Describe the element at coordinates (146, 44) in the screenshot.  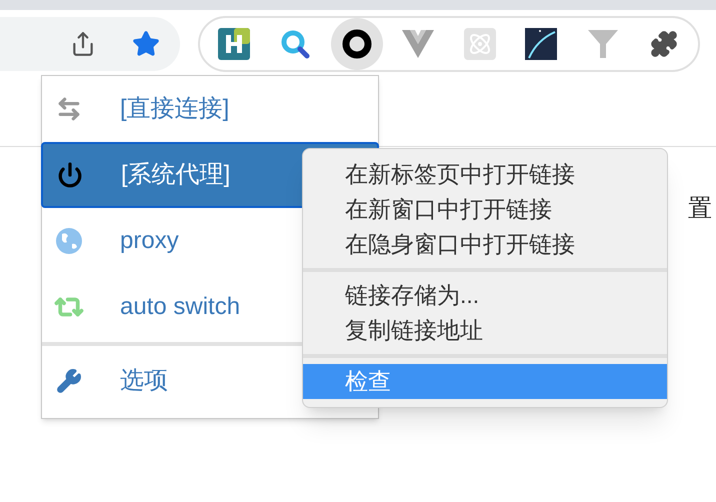
I see `star-icon` at that location.